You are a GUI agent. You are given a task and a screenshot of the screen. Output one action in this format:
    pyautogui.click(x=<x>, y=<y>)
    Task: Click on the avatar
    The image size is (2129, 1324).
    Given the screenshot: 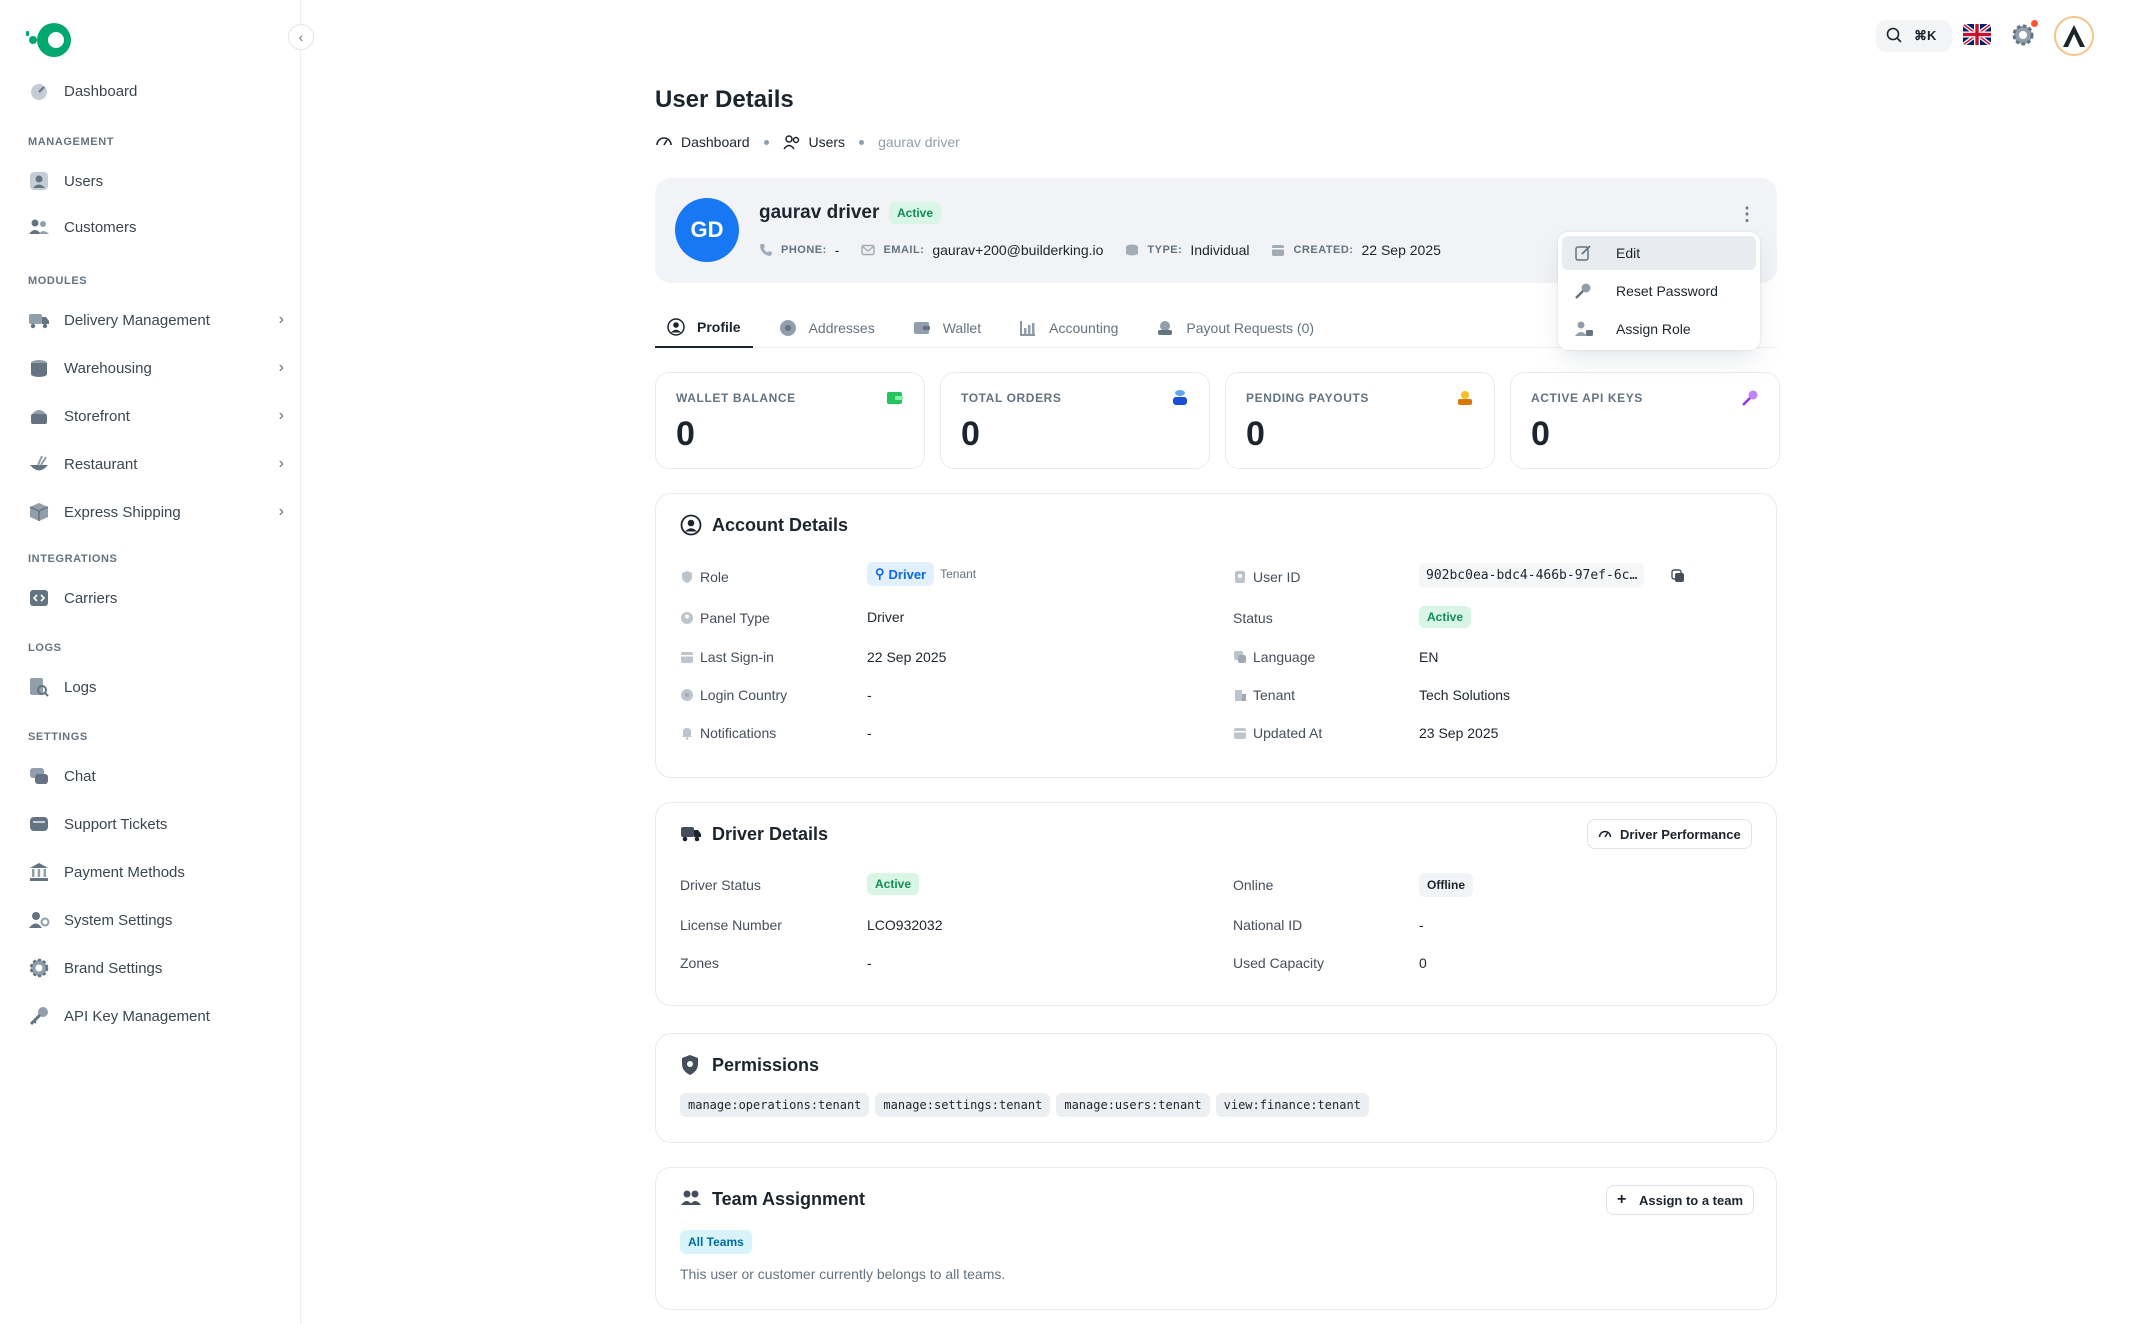 What is the action you would take?
    pyautogui.click(x=2074, y=36)
    